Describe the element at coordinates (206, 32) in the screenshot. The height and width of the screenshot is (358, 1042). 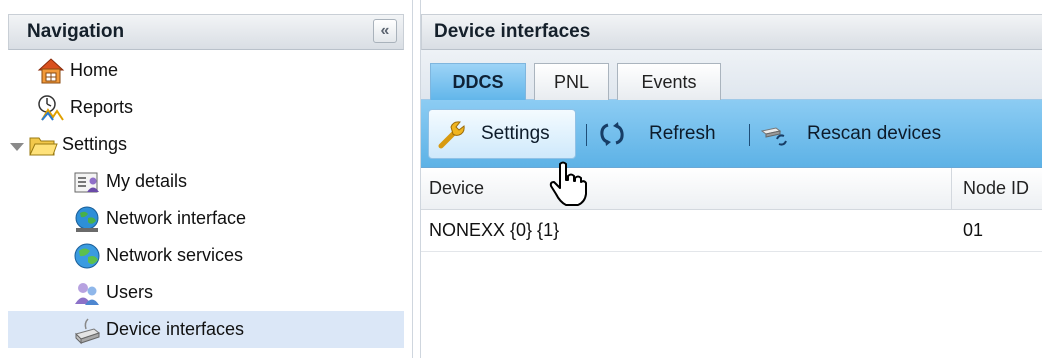
I see `navigation-header: Navigation «` at that location.